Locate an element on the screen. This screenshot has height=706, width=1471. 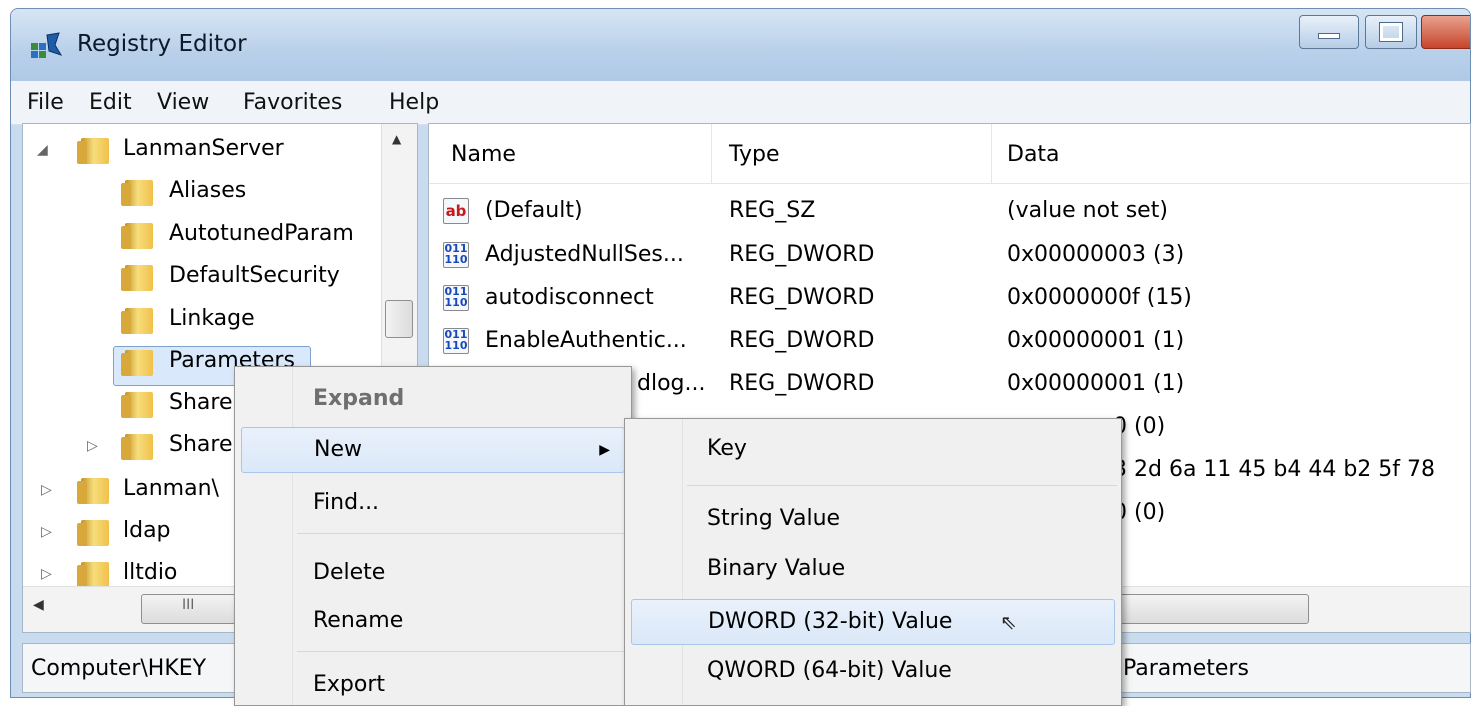
column-header-data: Data is located at coordinates (1033, 154).